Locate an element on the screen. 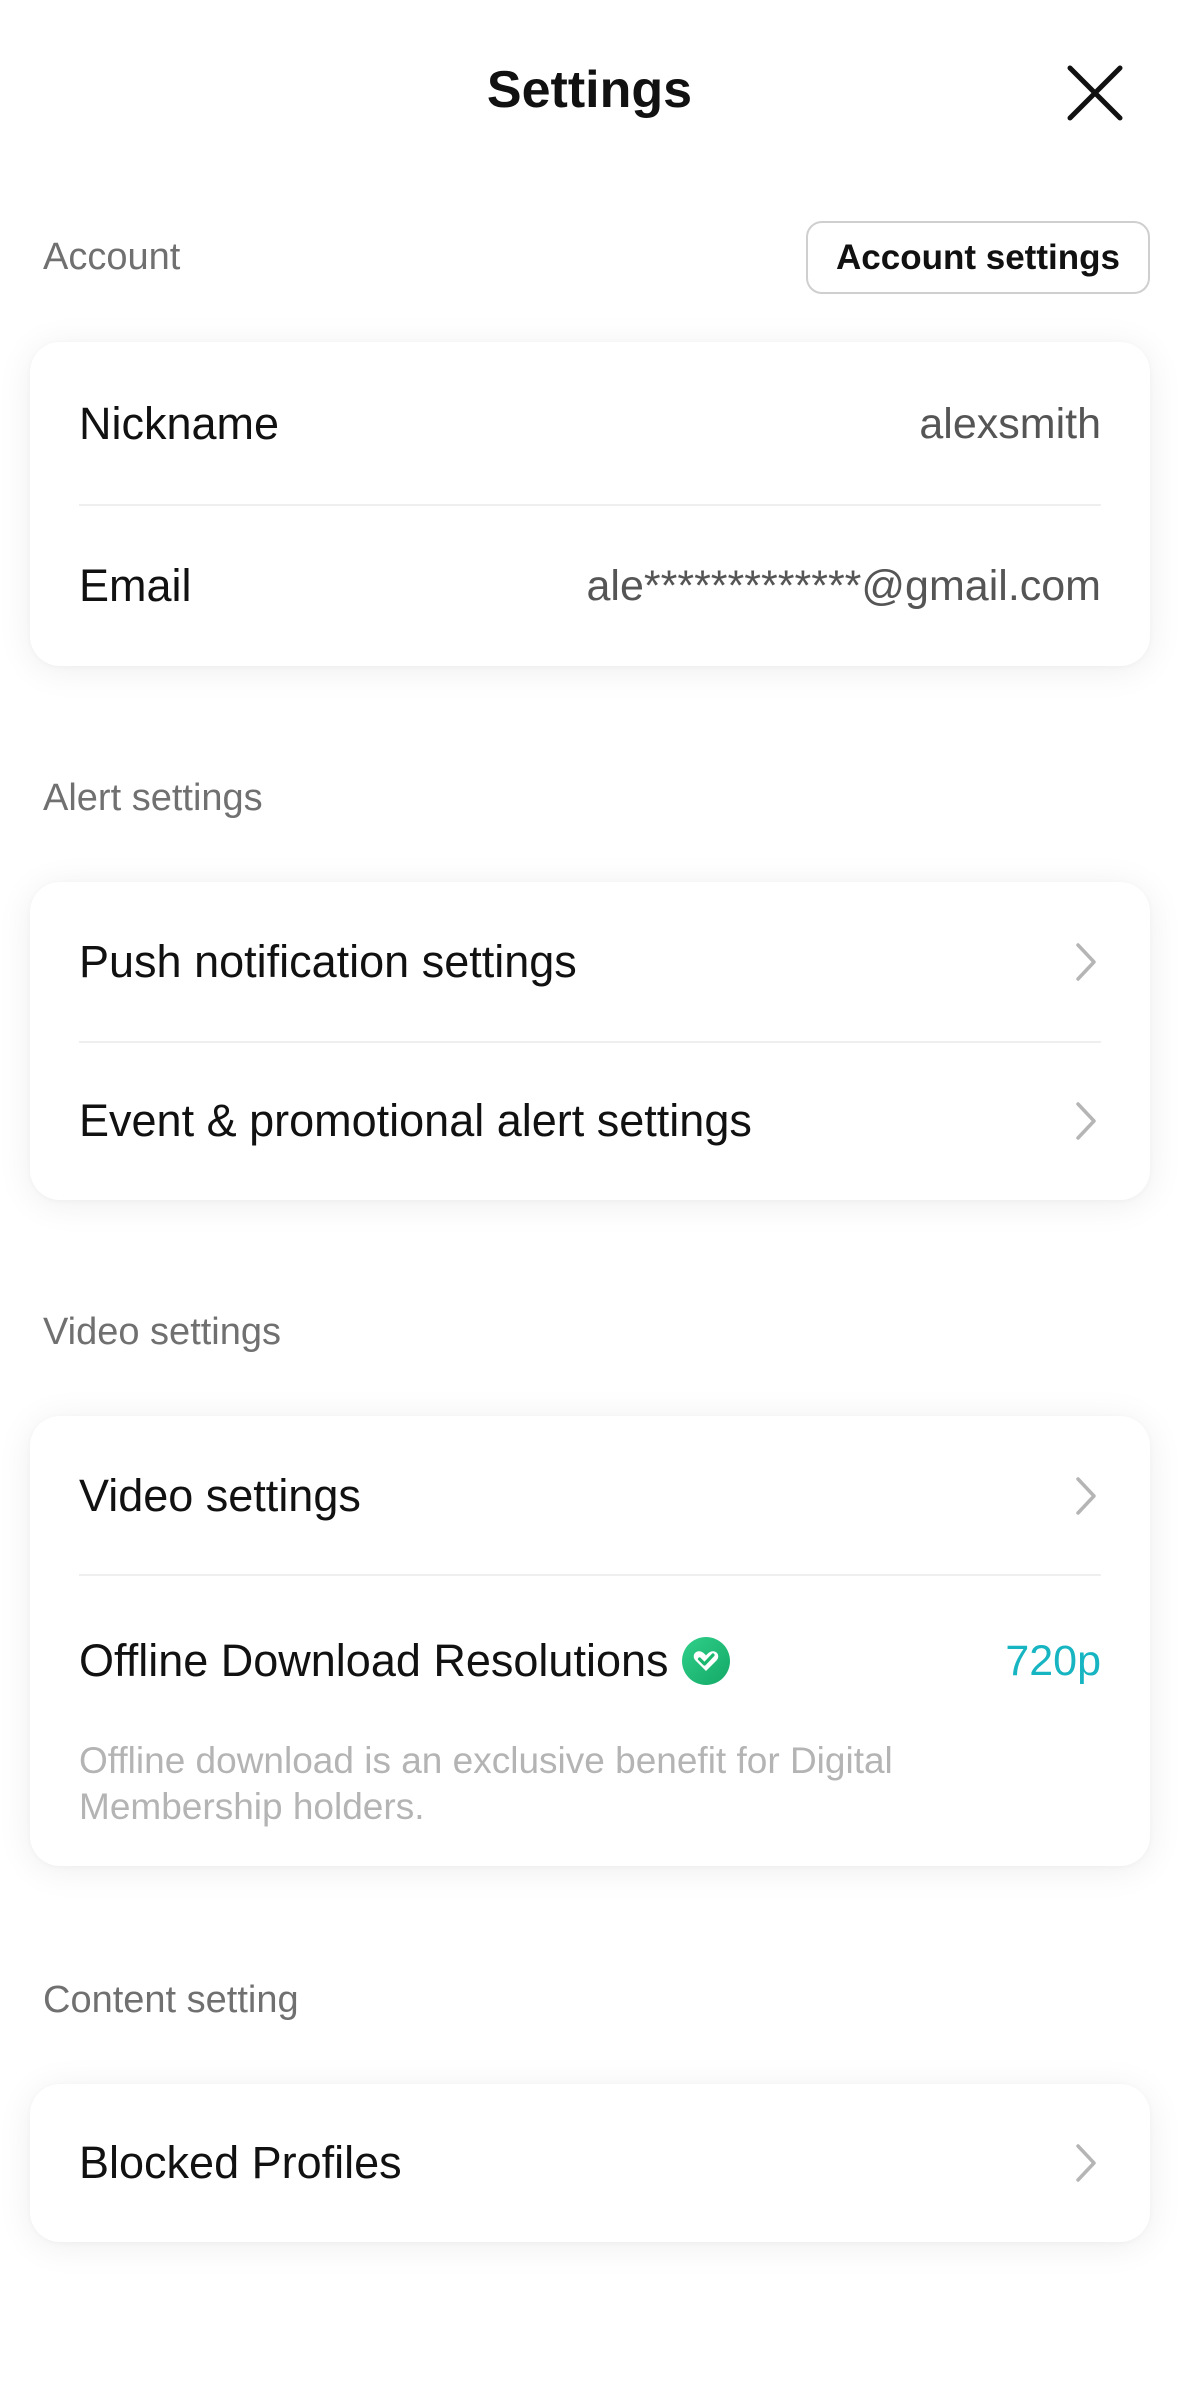 Image resolution: width=1179 pixels, height=2396 pixels. account-settings-button: Account settings is located at coordinates (978, 257).